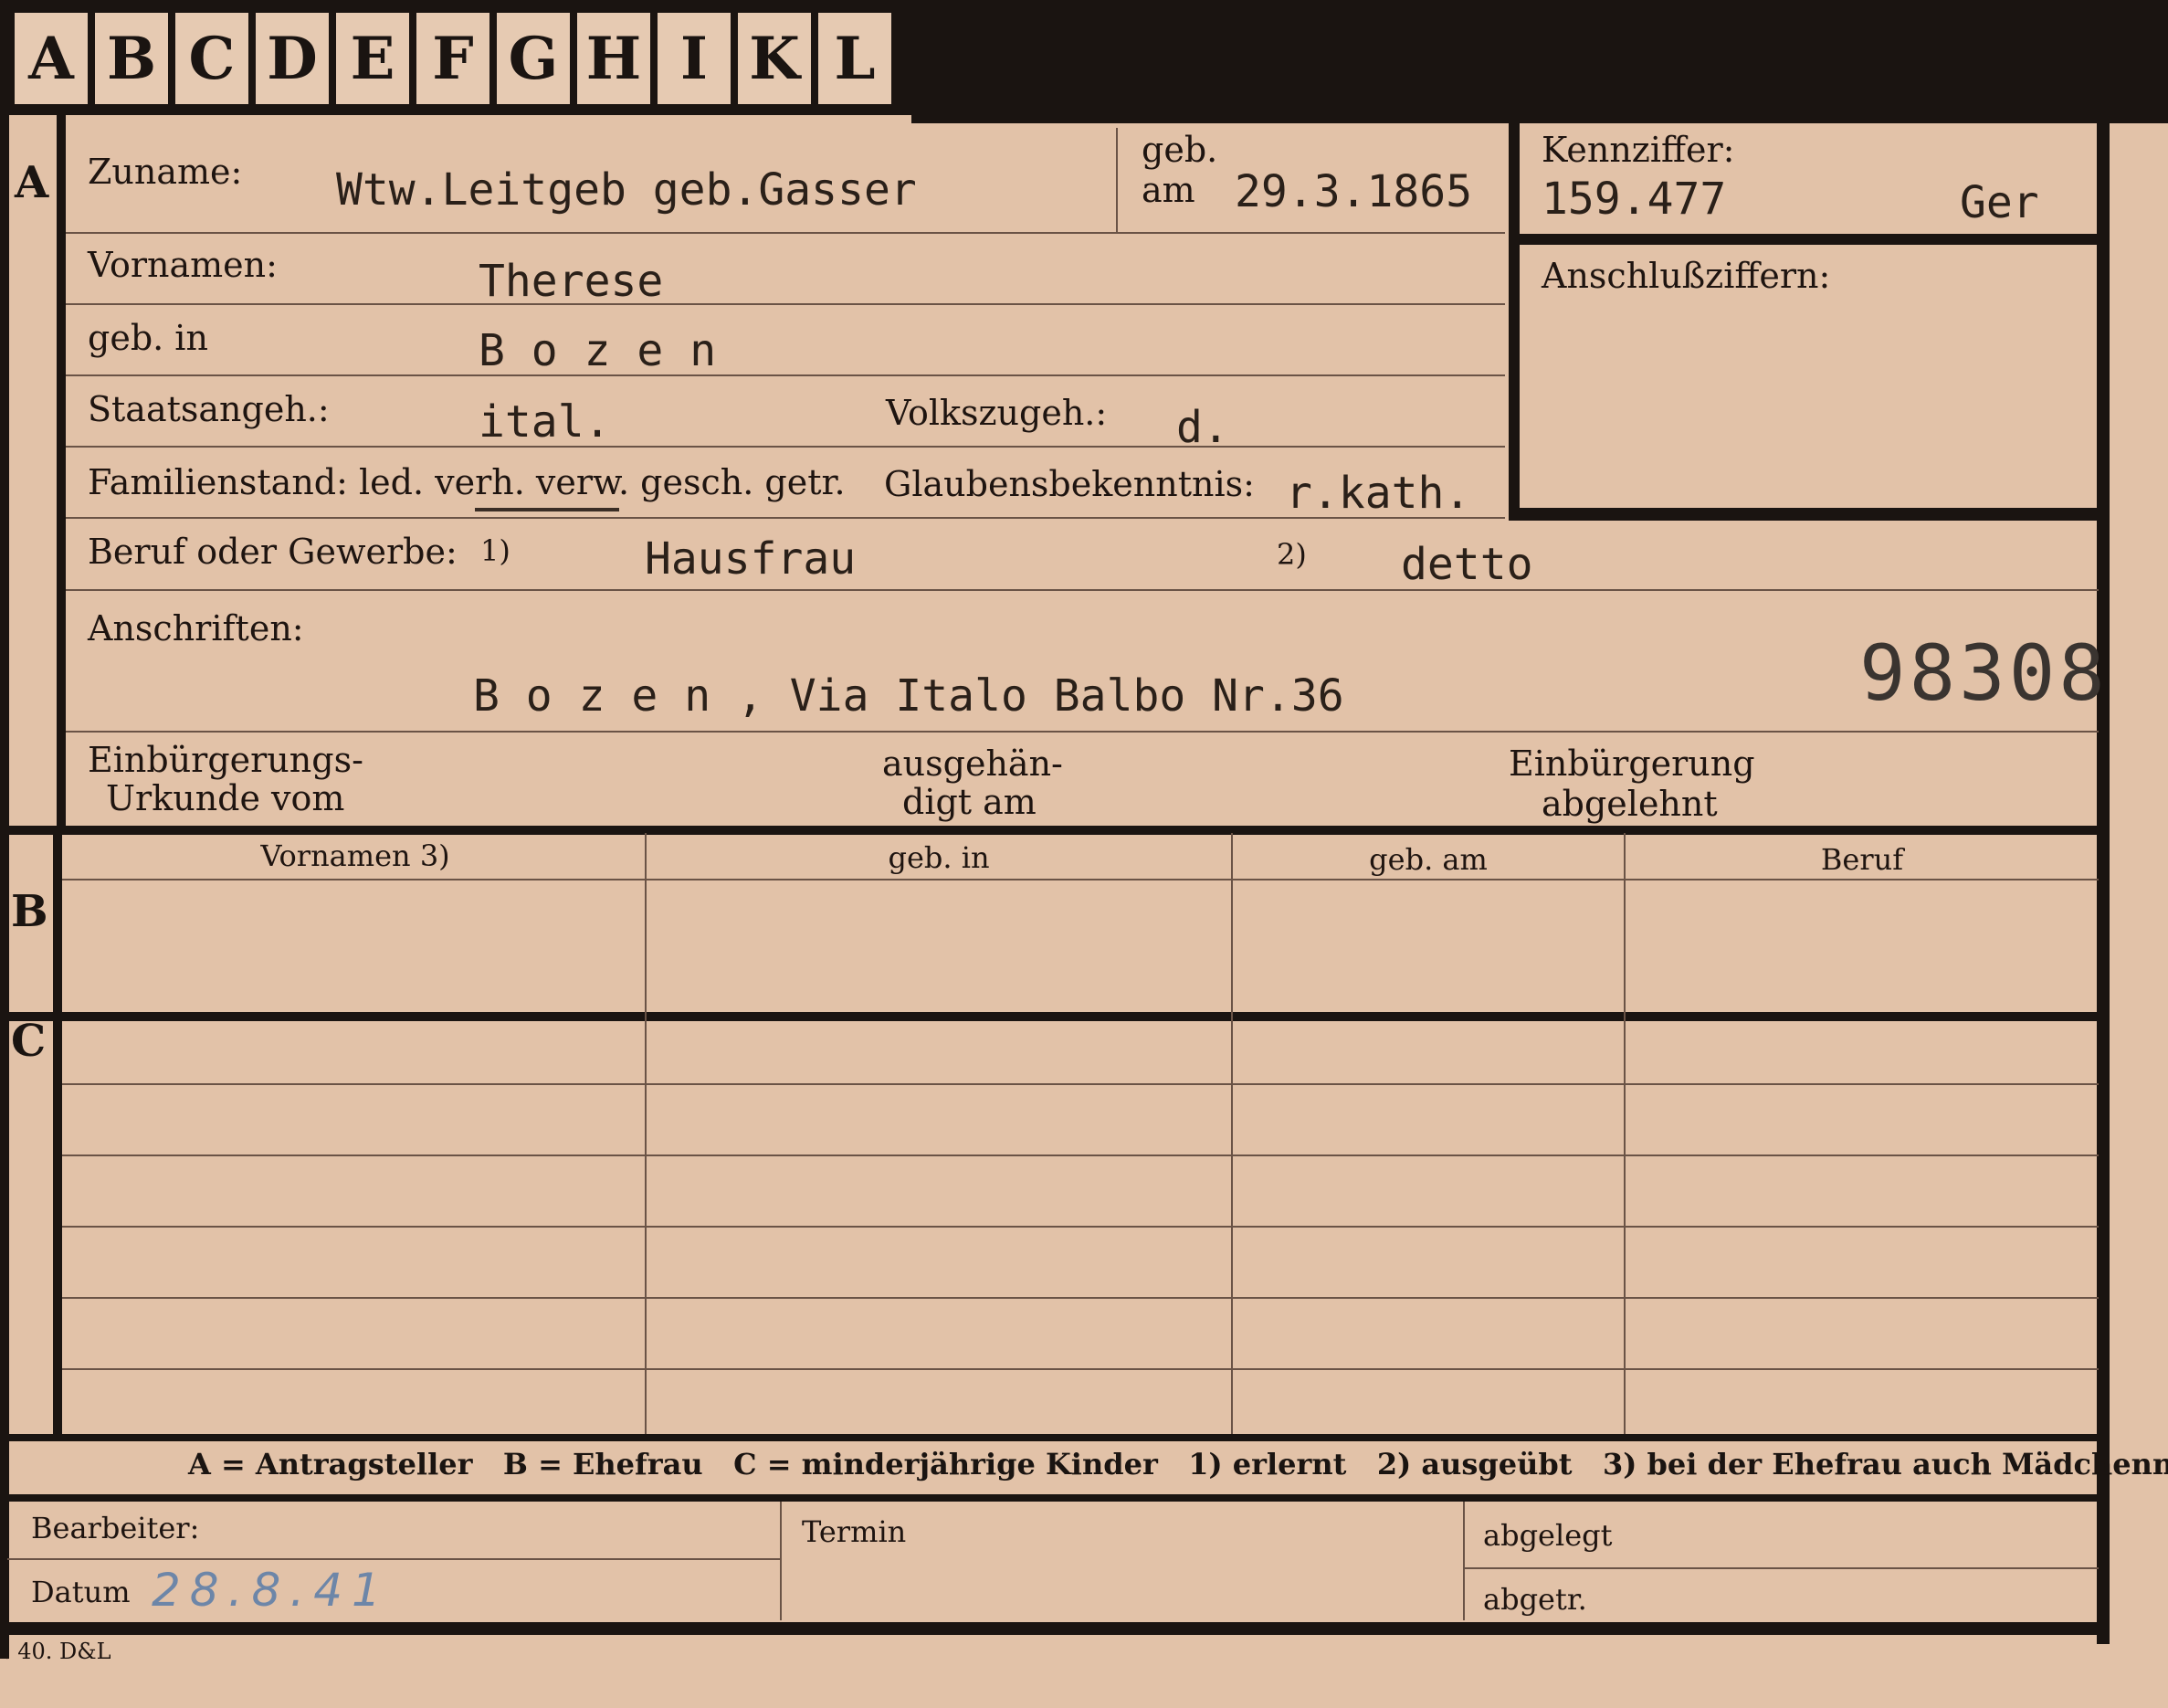 The width and height of the screenshot is (2168, 1708). What do you see at coordinates (1082, 732) in the screenshot?
I see `rule-after-anschriften` at bounding box center [1082, 732].